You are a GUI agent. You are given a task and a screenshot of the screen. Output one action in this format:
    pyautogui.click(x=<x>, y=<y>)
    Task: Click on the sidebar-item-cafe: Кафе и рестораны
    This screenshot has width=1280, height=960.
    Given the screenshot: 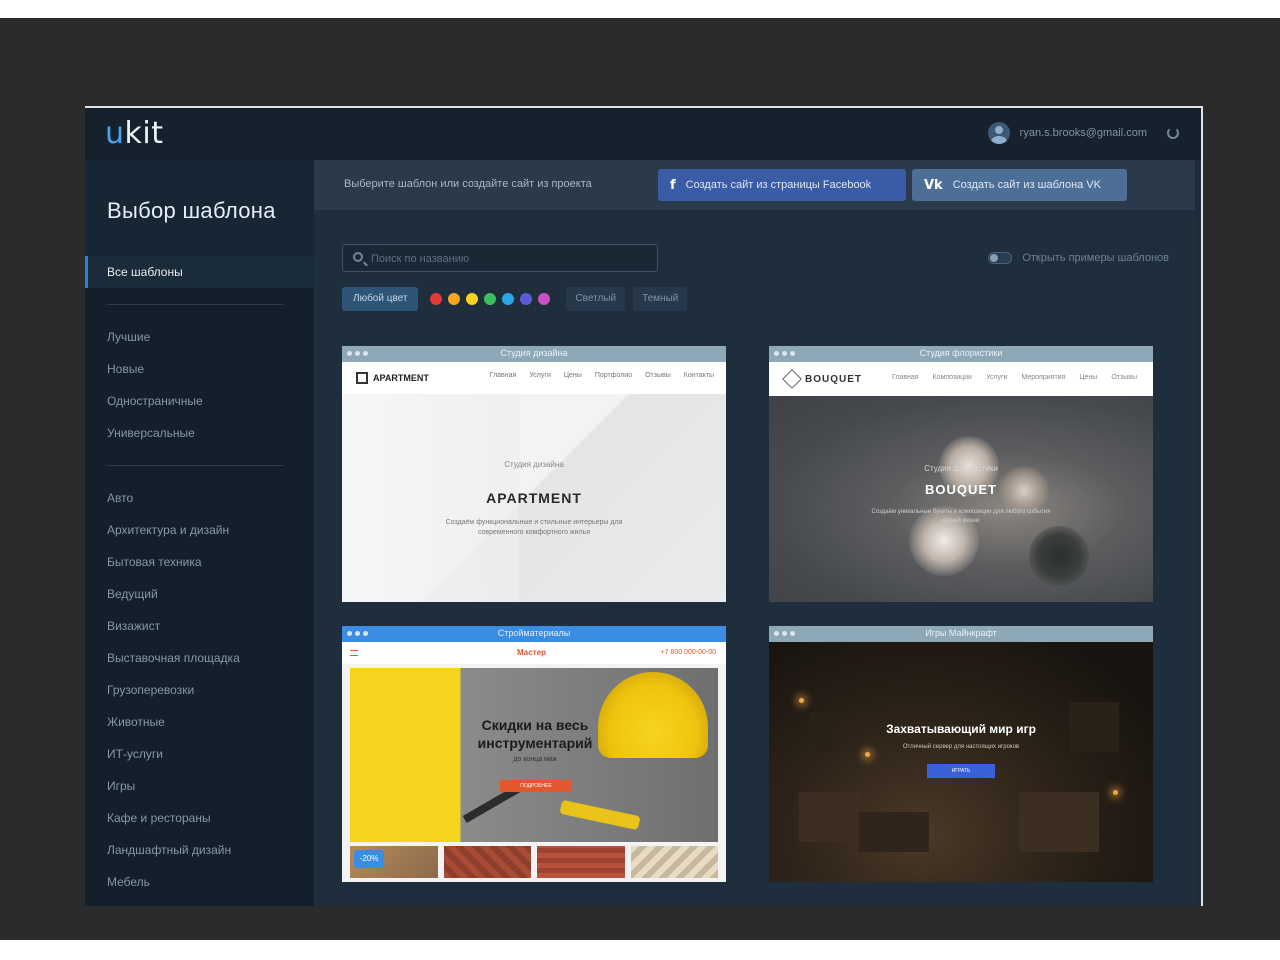 What is the action you would take?
    pyautogui.click(x=199, y=818)
    